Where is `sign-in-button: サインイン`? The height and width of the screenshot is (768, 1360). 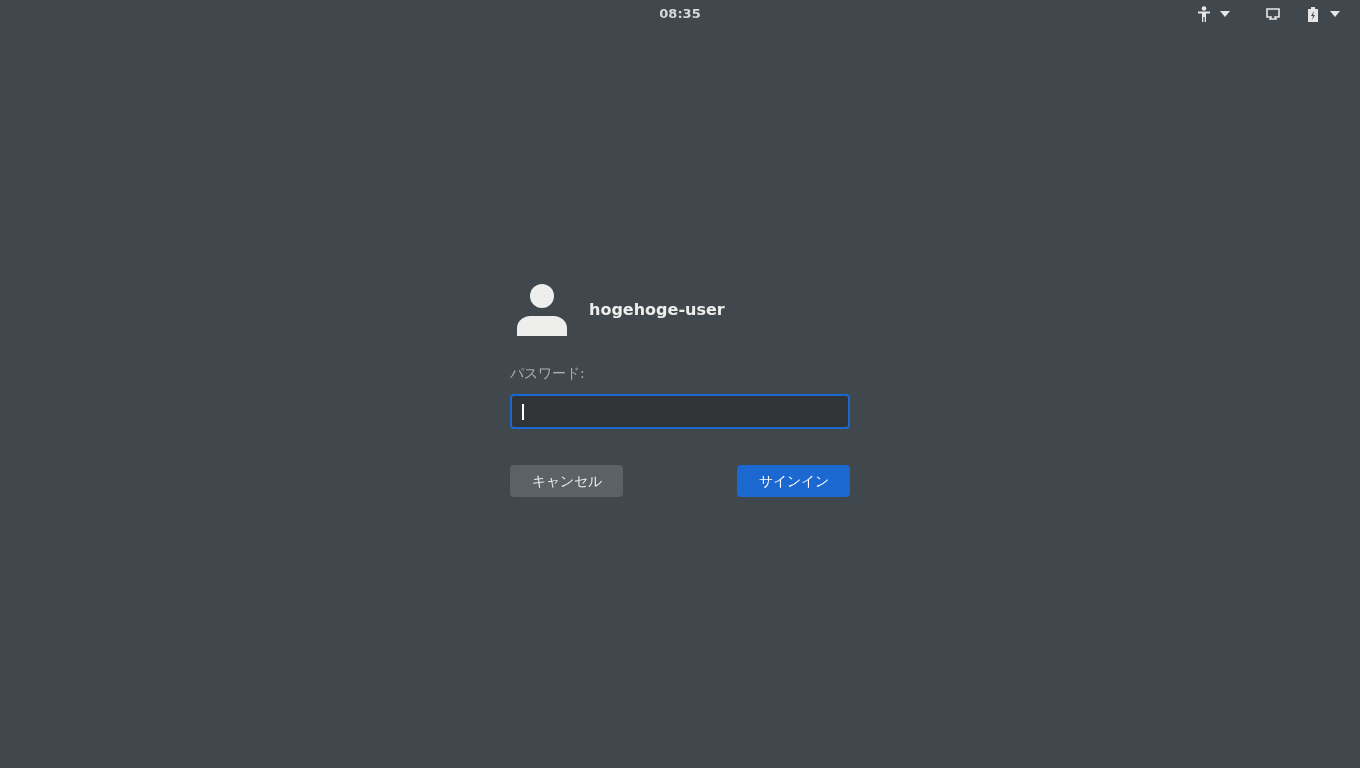 sign-in-button: サインイン is located at coordinates (793, 481).